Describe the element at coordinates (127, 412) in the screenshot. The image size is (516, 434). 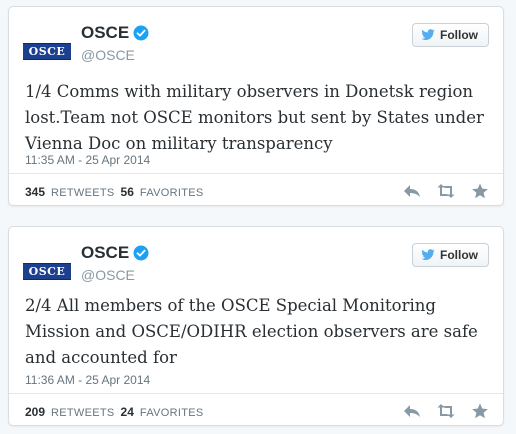
I see `favorite-count: 24` at that location.